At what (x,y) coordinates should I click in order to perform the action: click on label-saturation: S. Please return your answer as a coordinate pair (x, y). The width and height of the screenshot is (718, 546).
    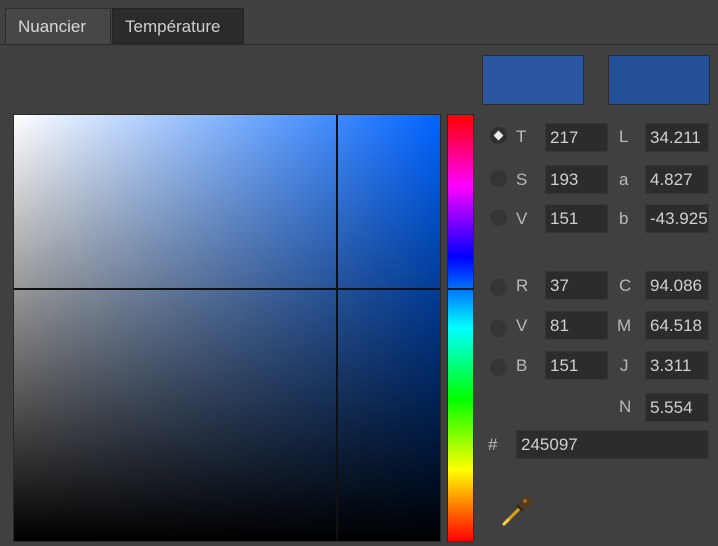
    Looking at the image, I should click on (522, 179).